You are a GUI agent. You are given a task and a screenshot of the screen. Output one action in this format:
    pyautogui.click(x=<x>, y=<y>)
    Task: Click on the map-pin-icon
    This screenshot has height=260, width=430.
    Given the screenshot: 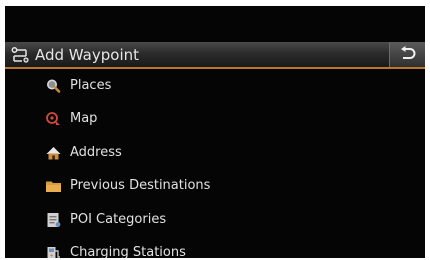 What is the action you would take?
    pyautogui.click(x=54, y=119)
    